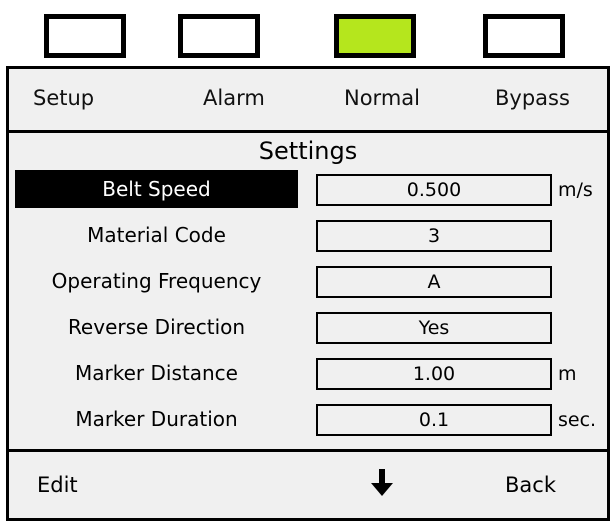  What do you see at coordinates (308, 419) in the screenshot?
I see `row-marker-duration: Marker Duration 0.1 sec.` at bounding box center [308, 419].